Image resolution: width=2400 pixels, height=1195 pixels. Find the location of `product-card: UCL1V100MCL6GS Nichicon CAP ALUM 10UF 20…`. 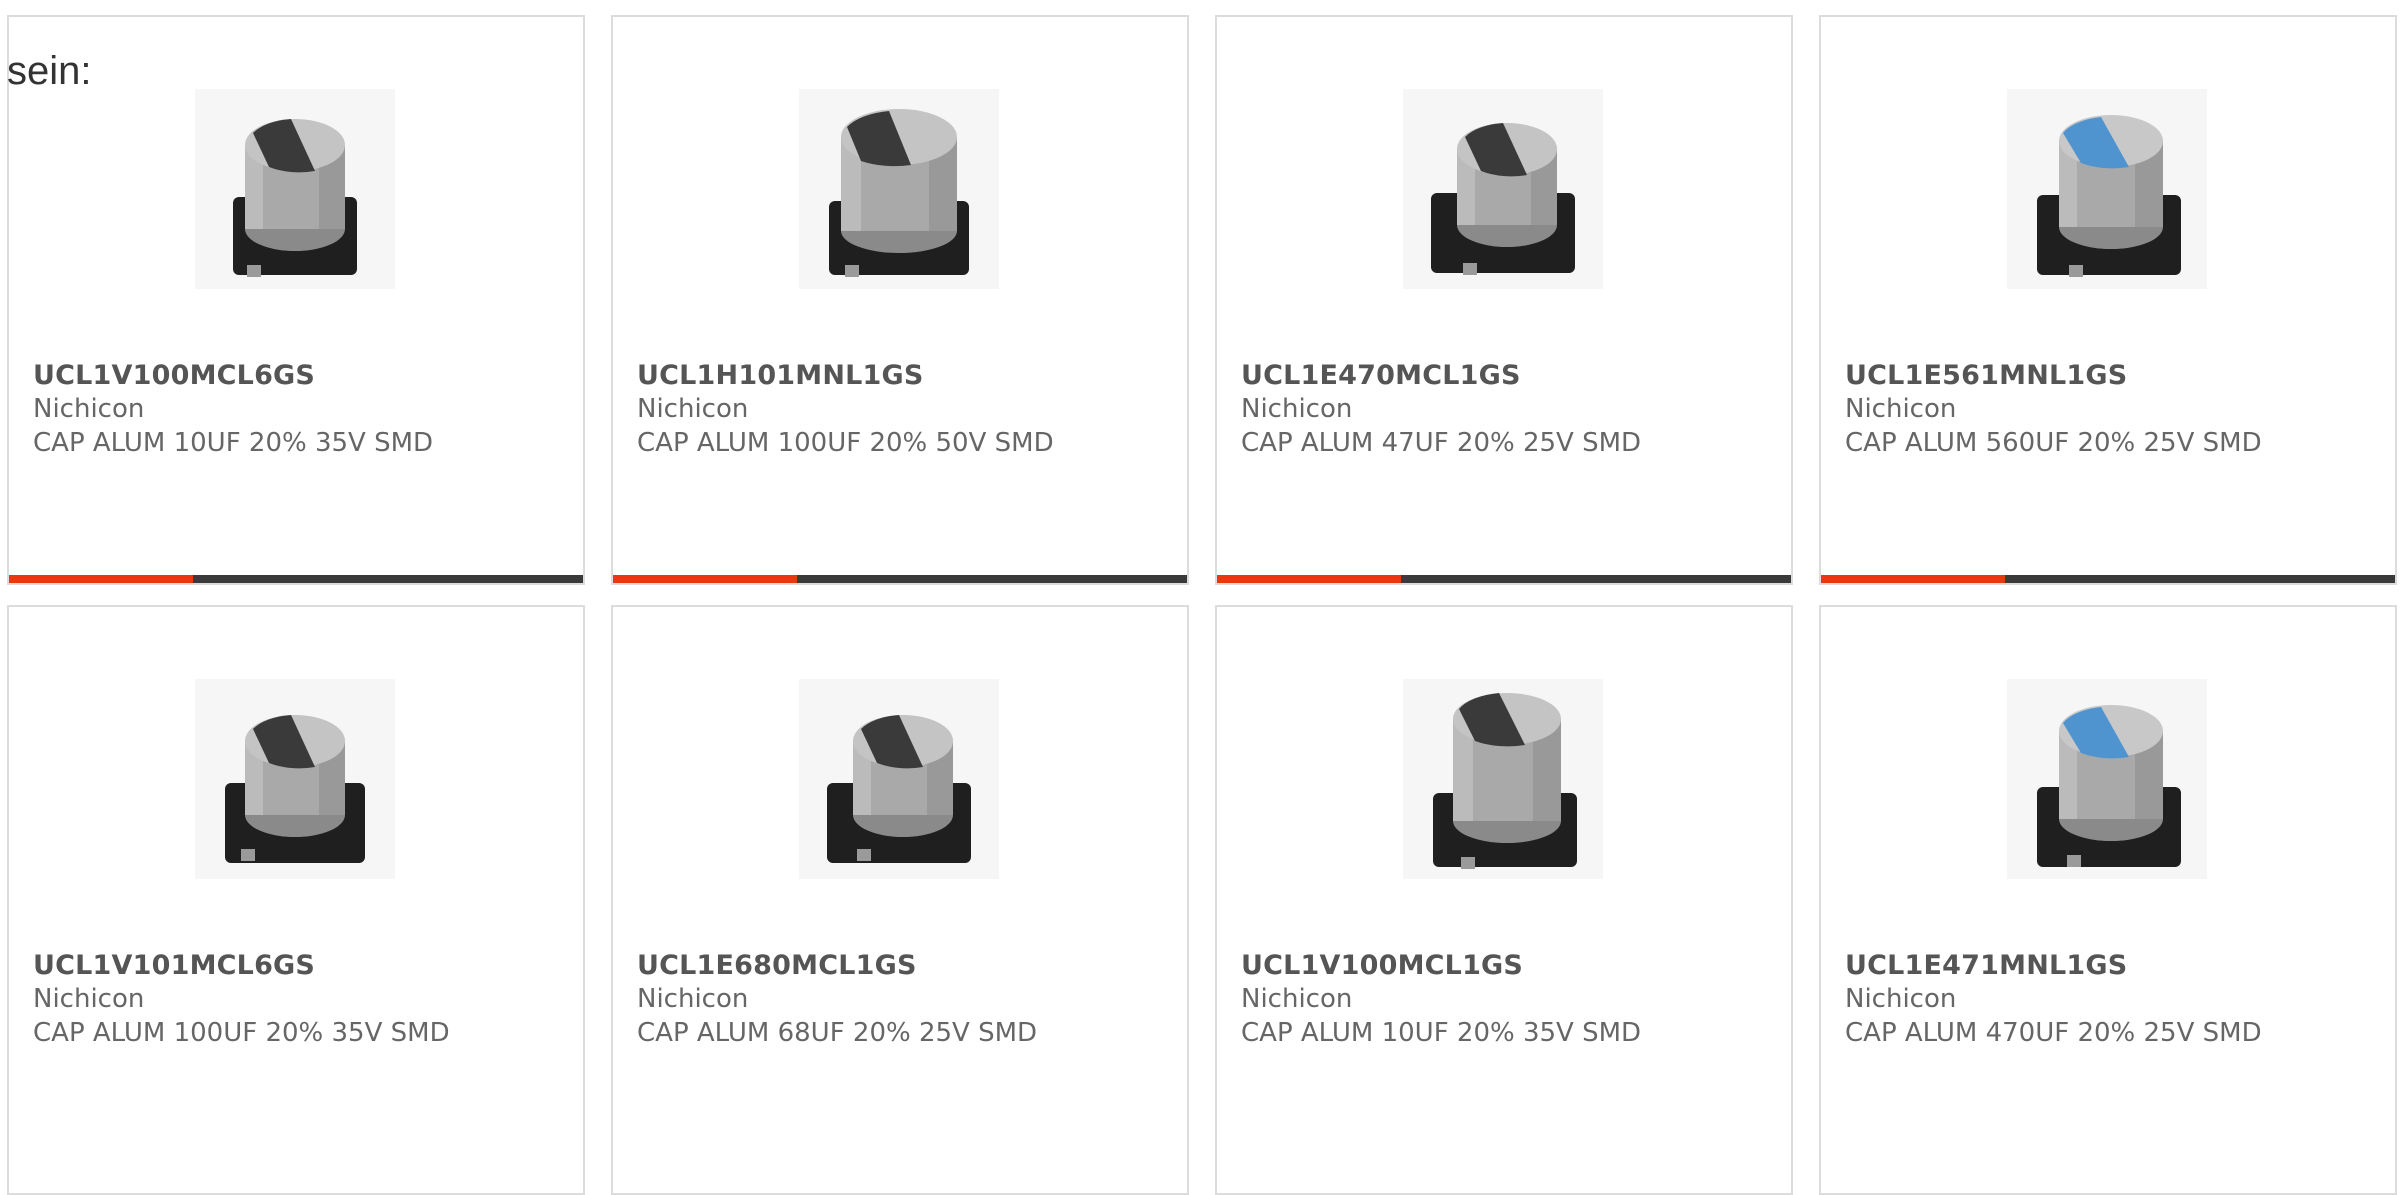

product-card: UCL1V100MCL6GS Nichicon CAP ALUM 10UF 20… is located at coordinates (296, 300).